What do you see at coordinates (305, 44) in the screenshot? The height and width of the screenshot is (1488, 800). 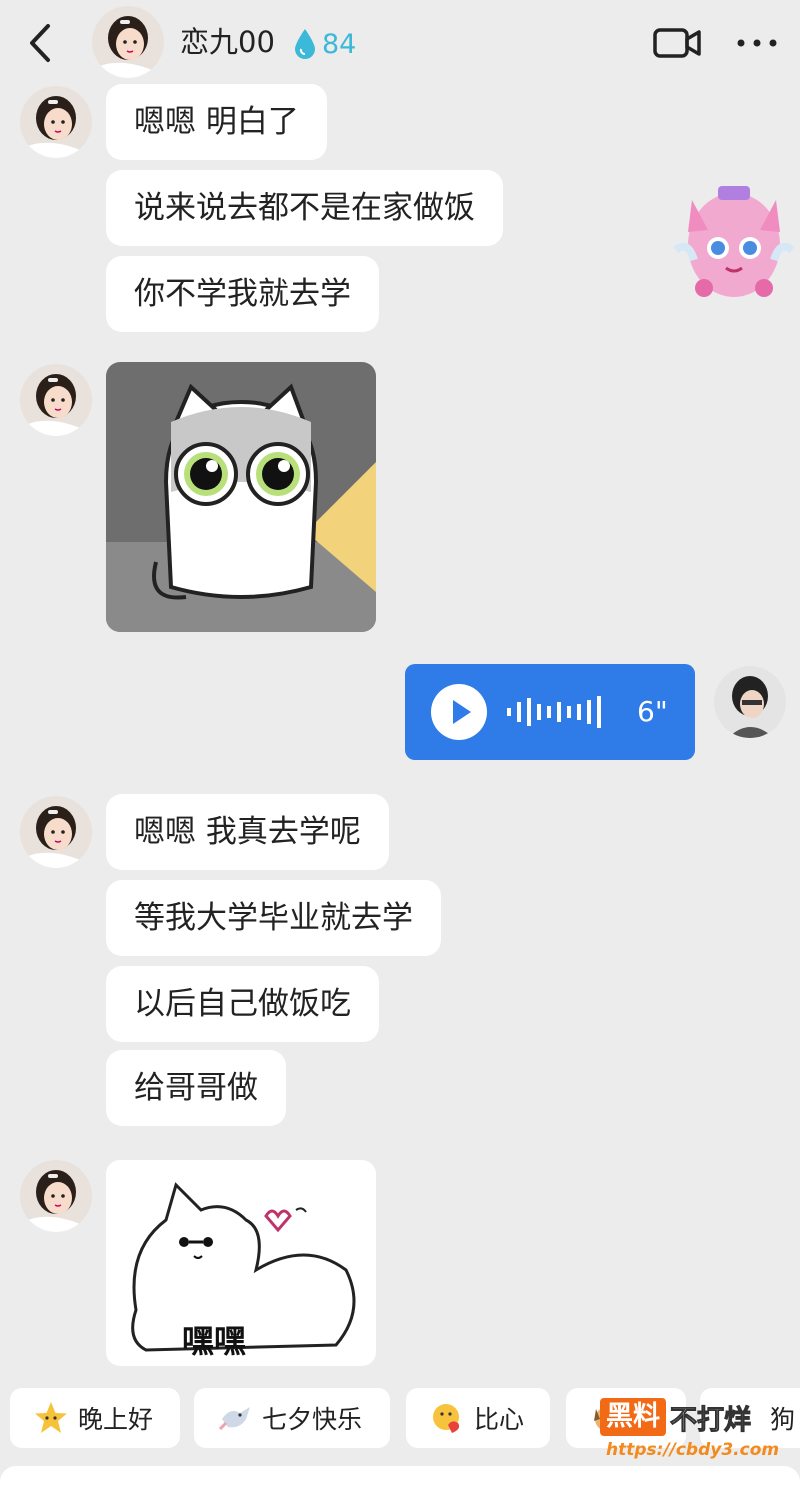 I see `water-drop-icon` at bounding box center [305, 44].